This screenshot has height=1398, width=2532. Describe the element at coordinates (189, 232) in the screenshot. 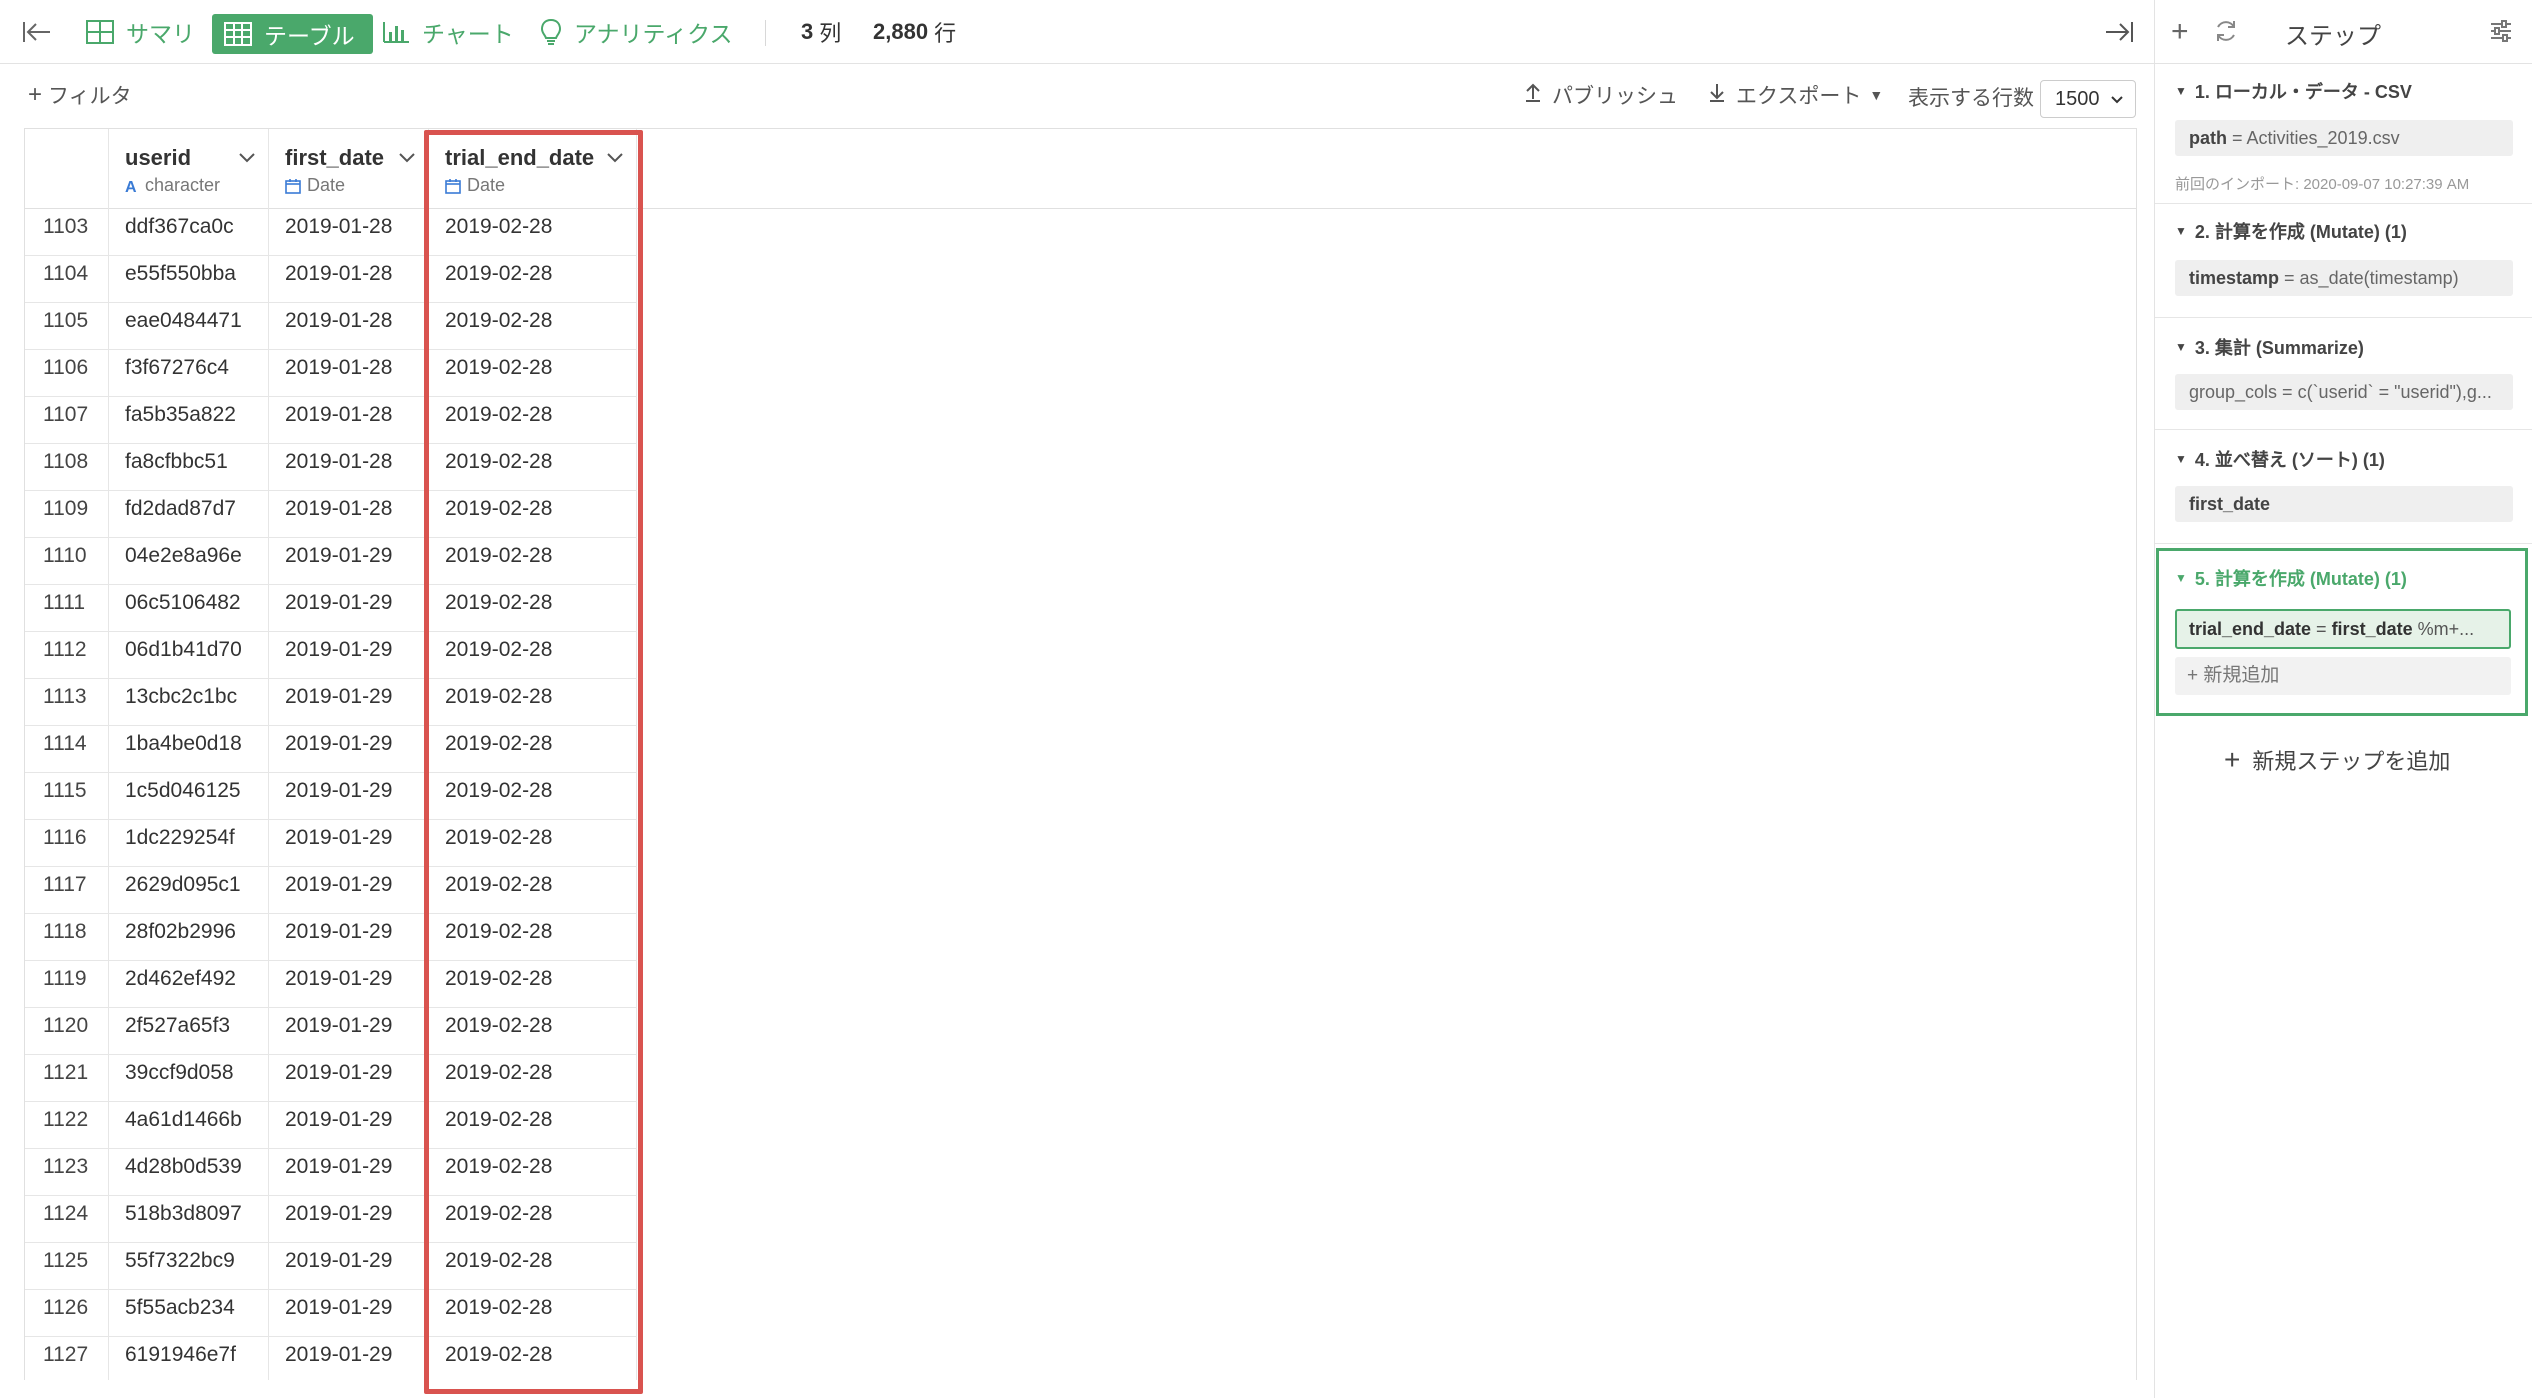

I see `userid-cell: ddf367ca0c` at that location.